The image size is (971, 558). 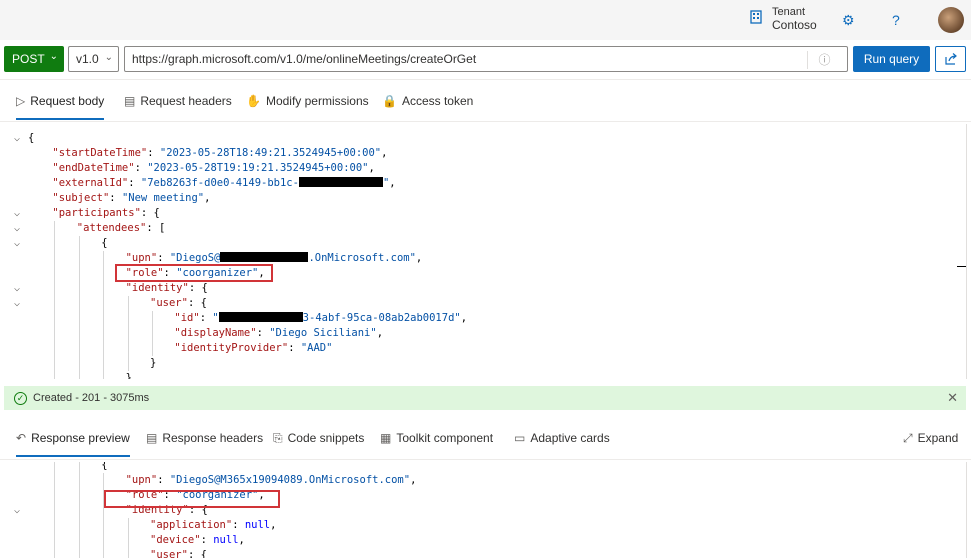 I want to click on tab-access-token: 🔒 Access token, so click(x=427, y=101).